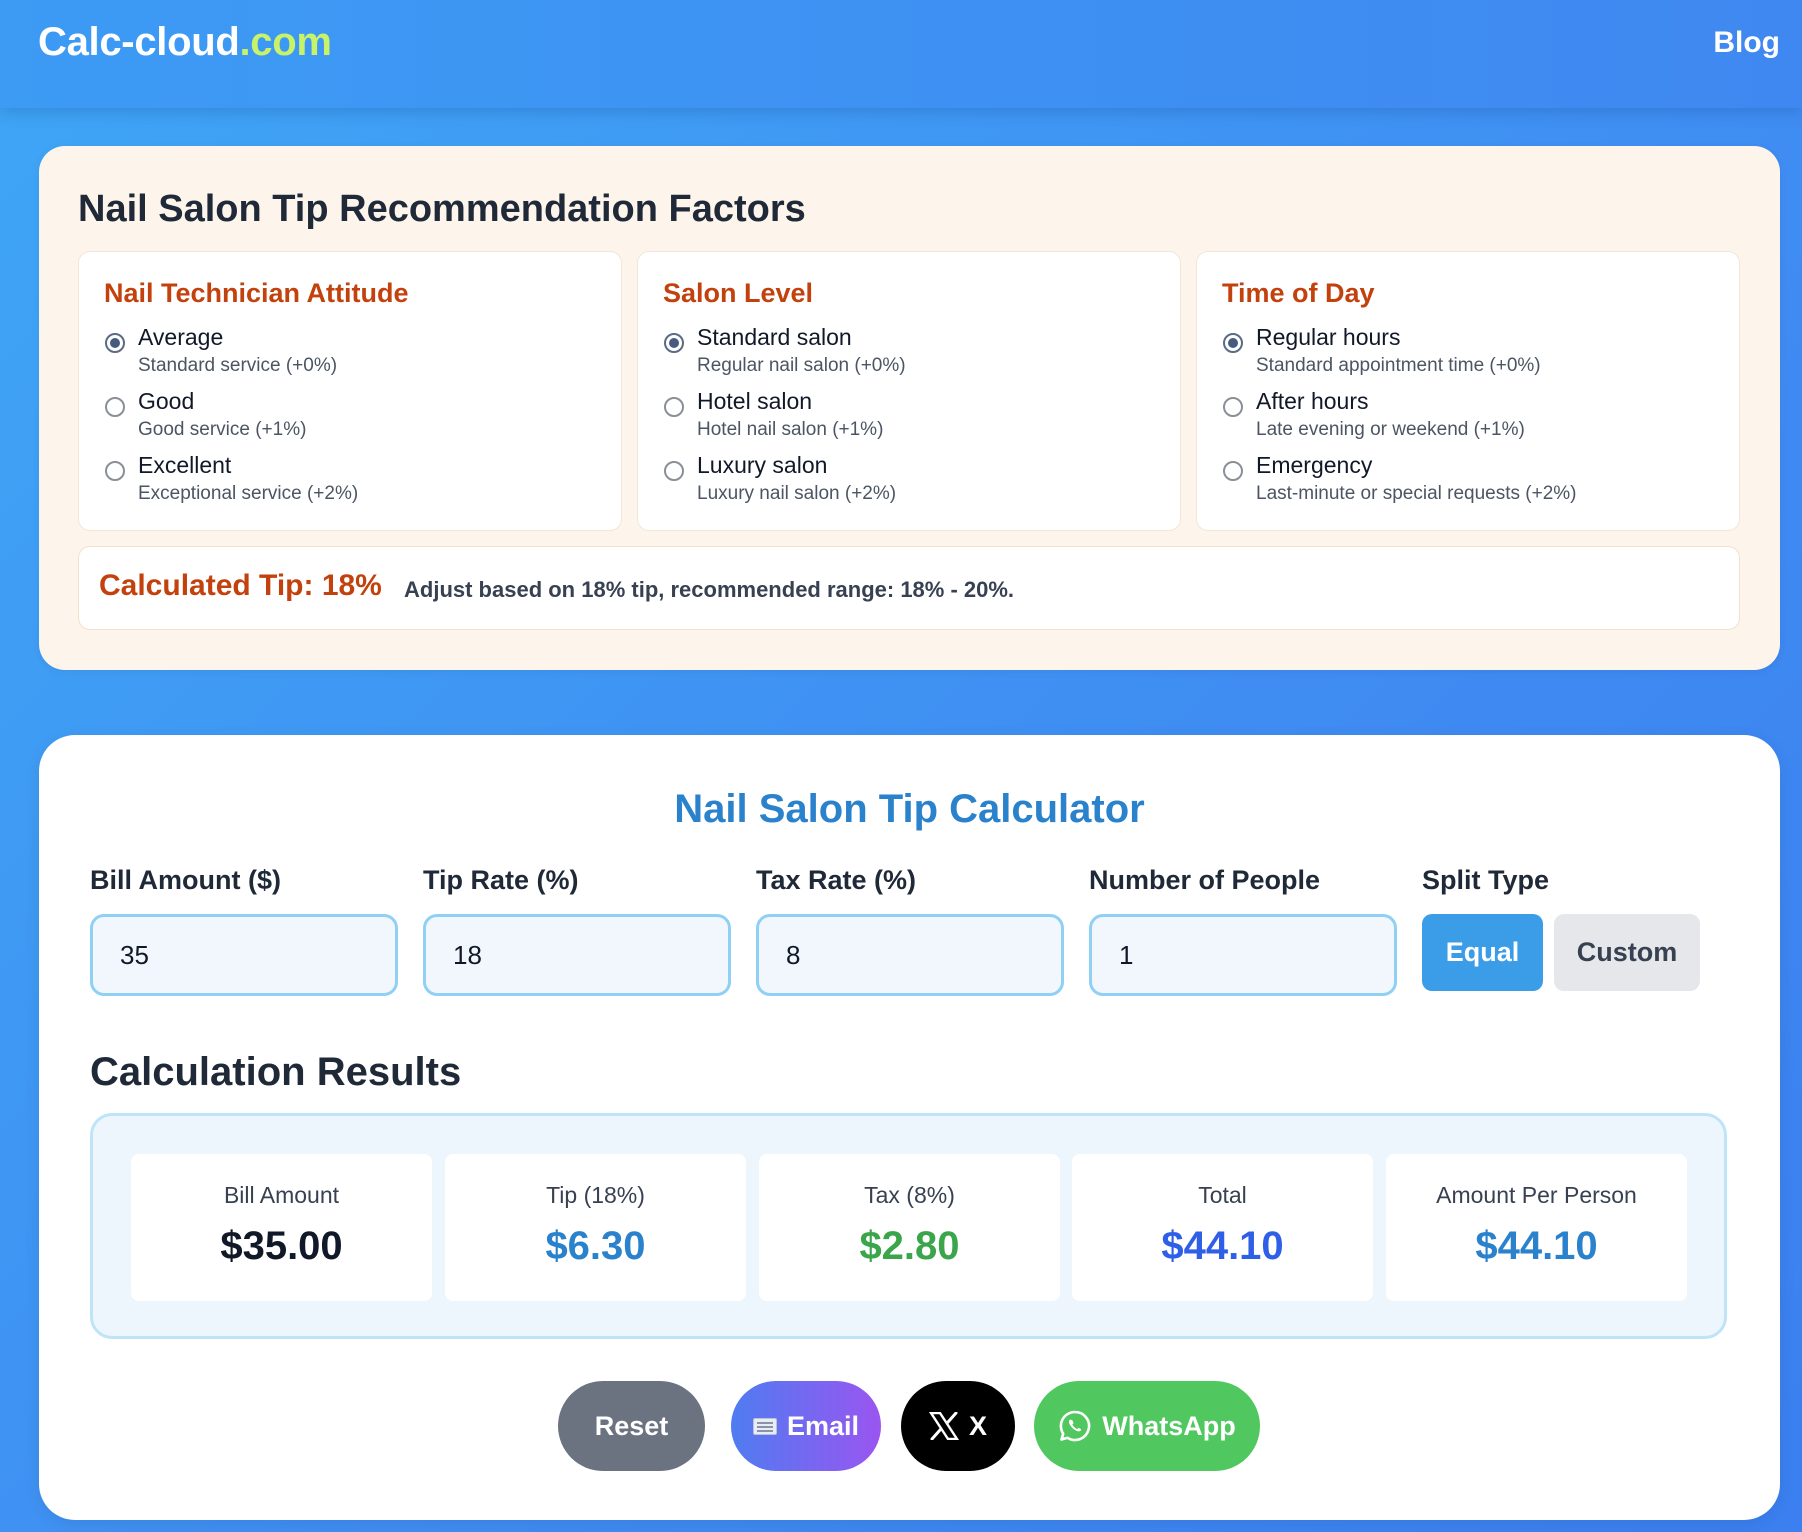  What do you see at coordinates (910, 955) in the screenshot?
I see `tax-rate-input` at bounding box center [910, 955].